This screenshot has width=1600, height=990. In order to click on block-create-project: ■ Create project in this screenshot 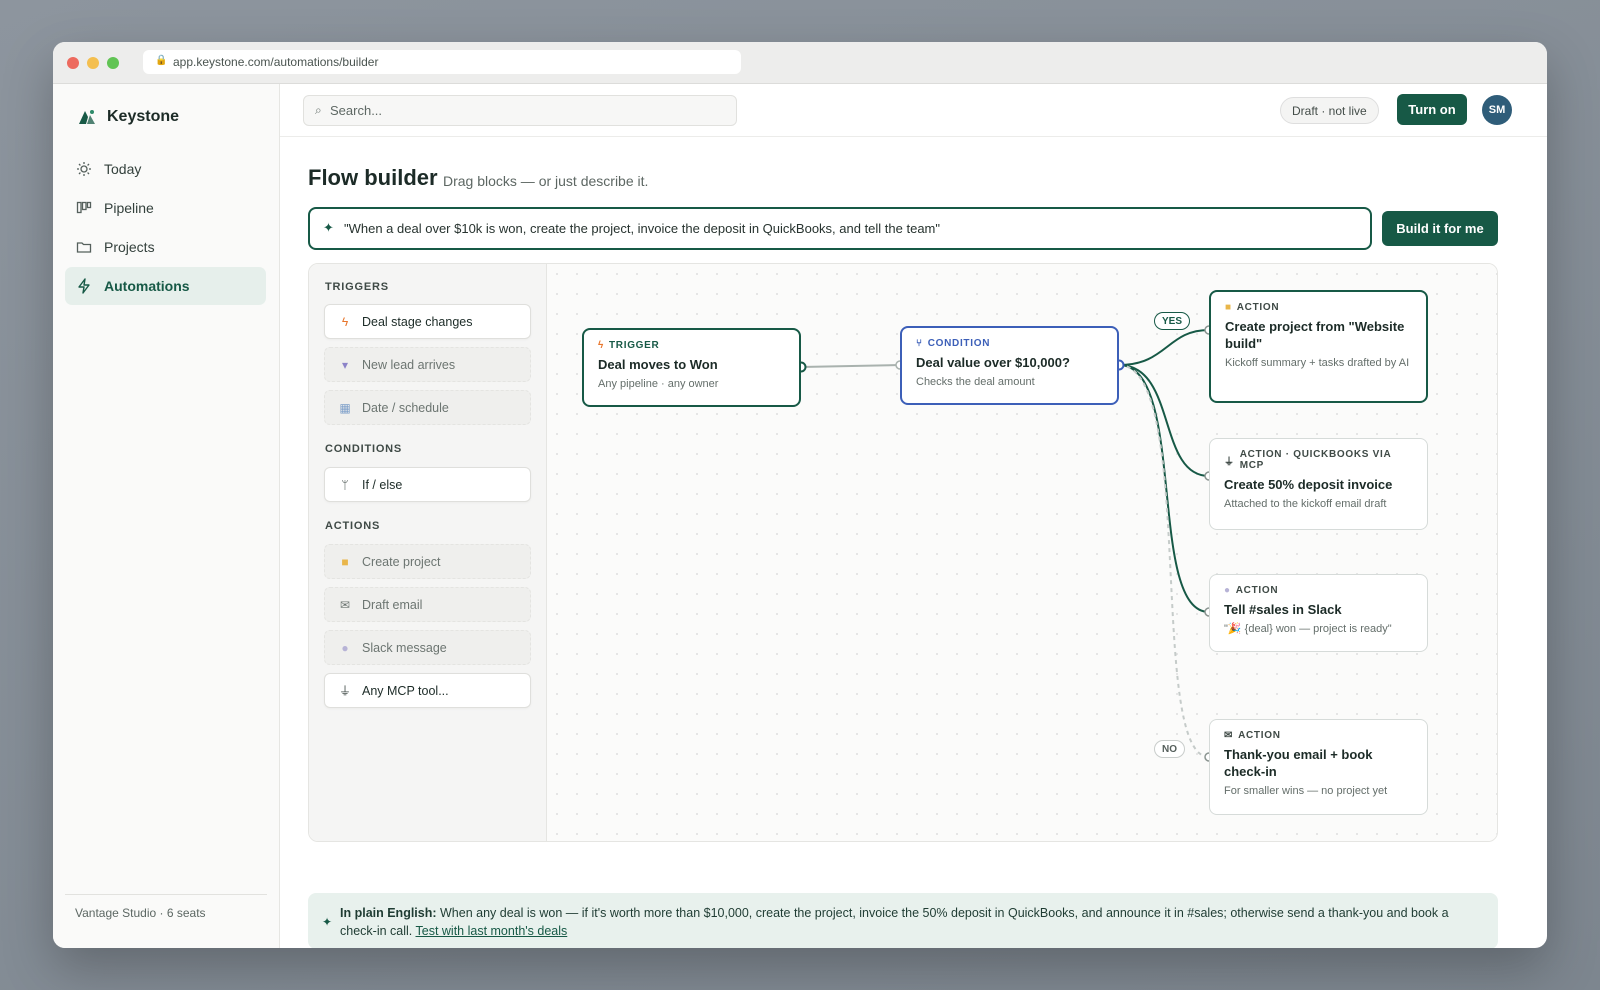, I will do `click(427, 561)`.